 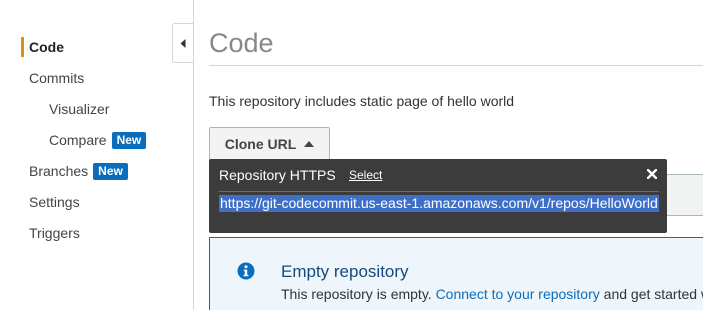 I want to click on caret-left-icon, so click(x=183, y=43).